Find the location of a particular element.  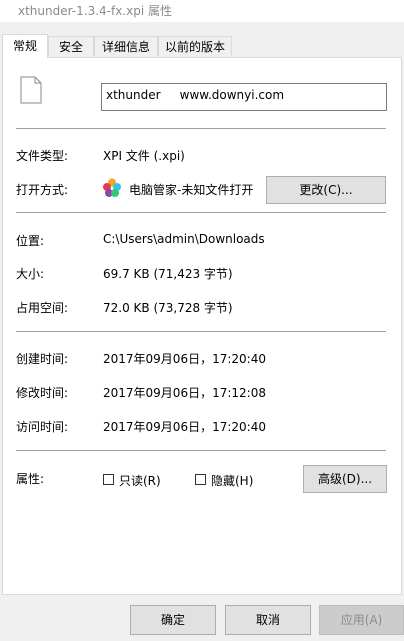

size-on-disk-value: 72.0 KB (73,728 字节) is located at coordinates (168, 308).